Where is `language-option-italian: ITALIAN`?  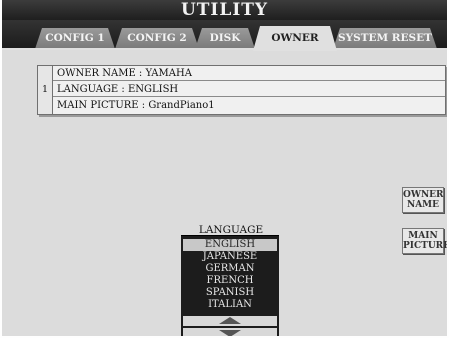
language-option-italian: ITALIAN is located at coordinates (230, 305).